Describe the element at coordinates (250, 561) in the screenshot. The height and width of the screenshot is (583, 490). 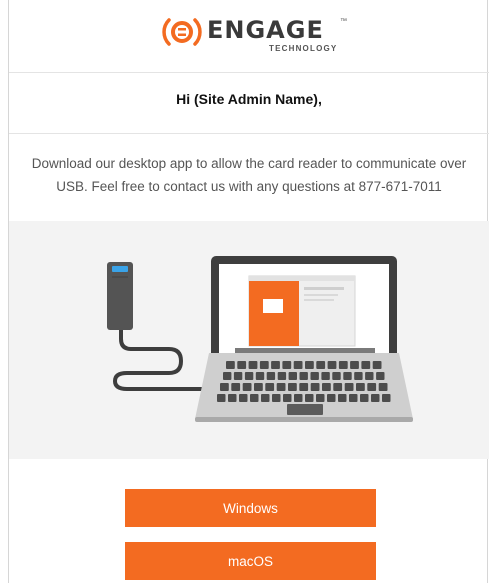
I see `macos-download-button: macOS` at that location.